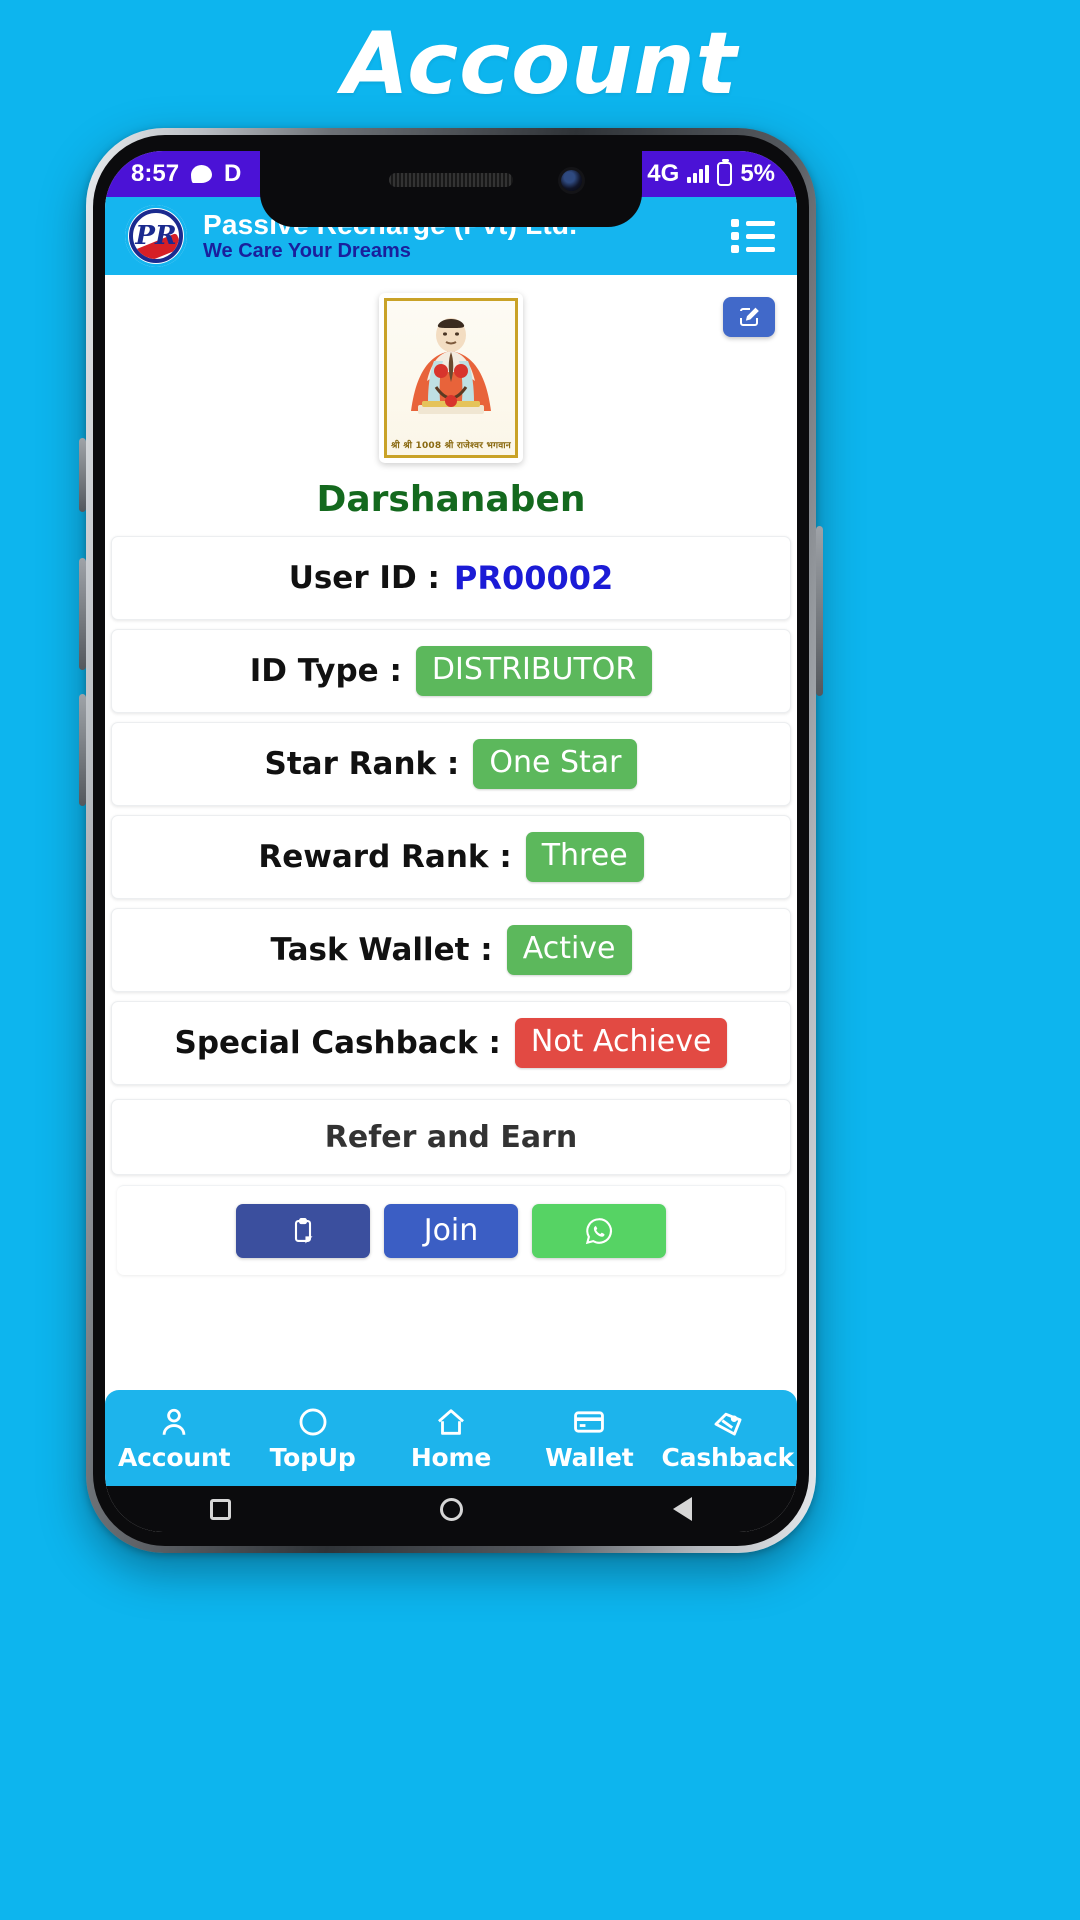 This screenshot has height=1920, width=1080. Describe the element at coordinates (325, 671) in the screenshot. I see `row-label: ID Type :` at that location.